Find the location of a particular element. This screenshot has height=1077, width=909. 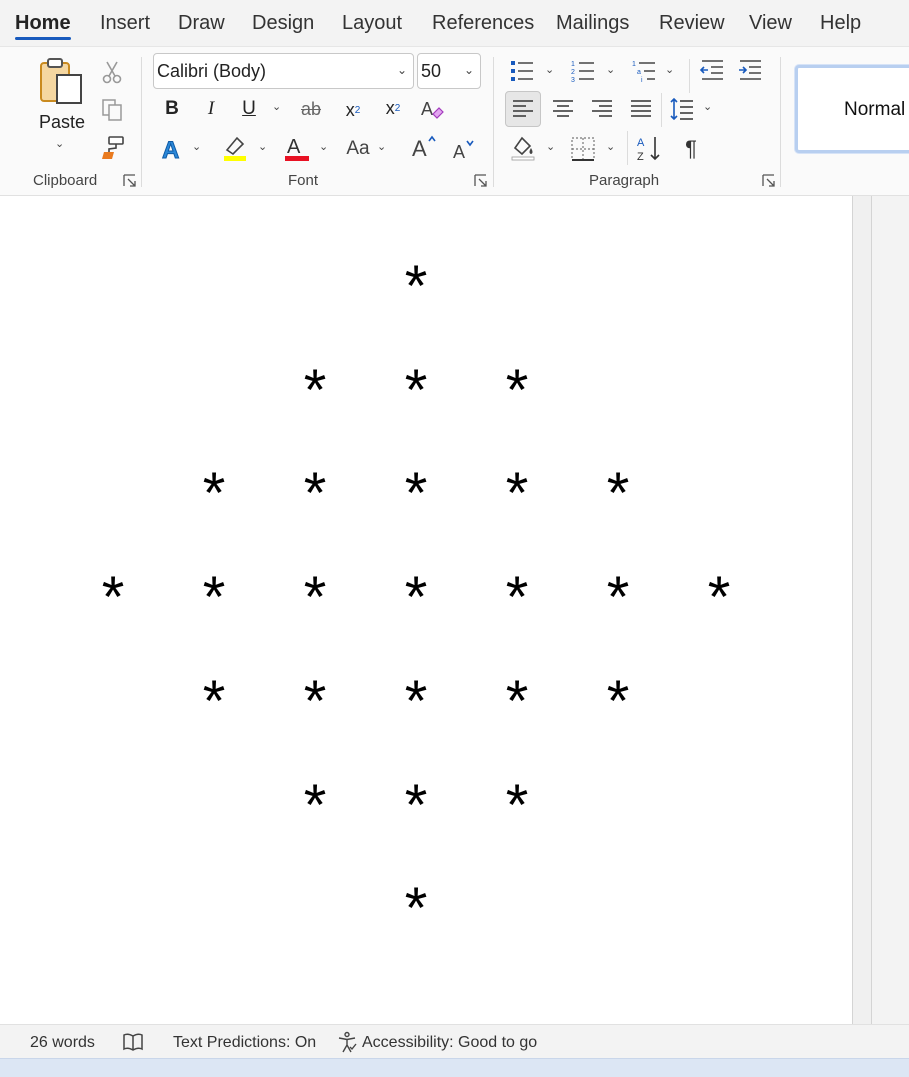

align-left-icon is located at coordinates (523, 109).